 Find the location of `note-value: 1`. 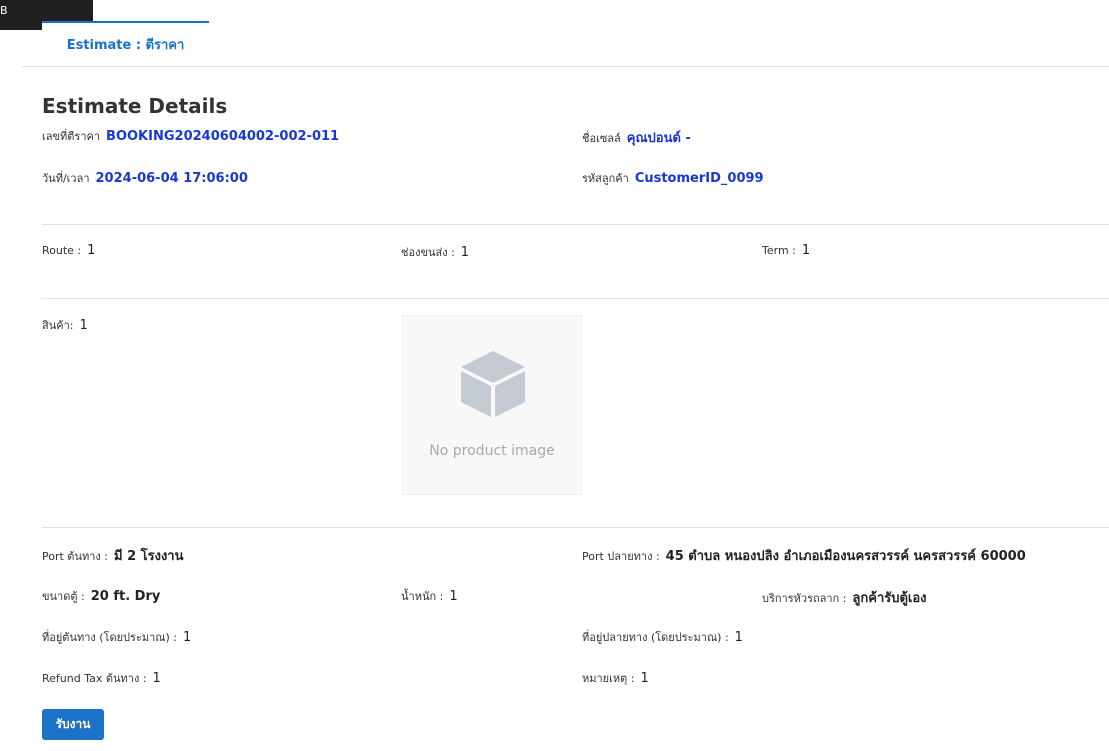

note-value: 1 is located at coordinates (644, 678).